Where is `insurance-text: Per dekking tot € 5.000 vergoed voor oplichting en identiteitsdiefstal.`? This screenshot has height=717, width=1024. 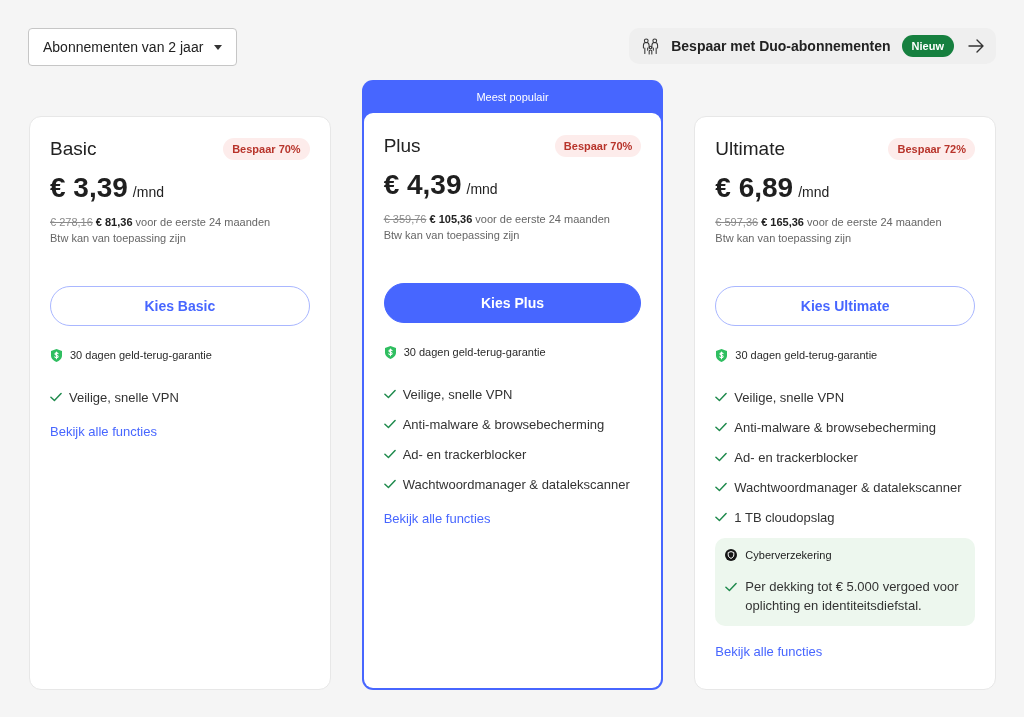
insurance-text: Per dekking tot € 5.000 vergoed voor oplichting en identiteitsdiefstal. is located at coordinates (852, 596).